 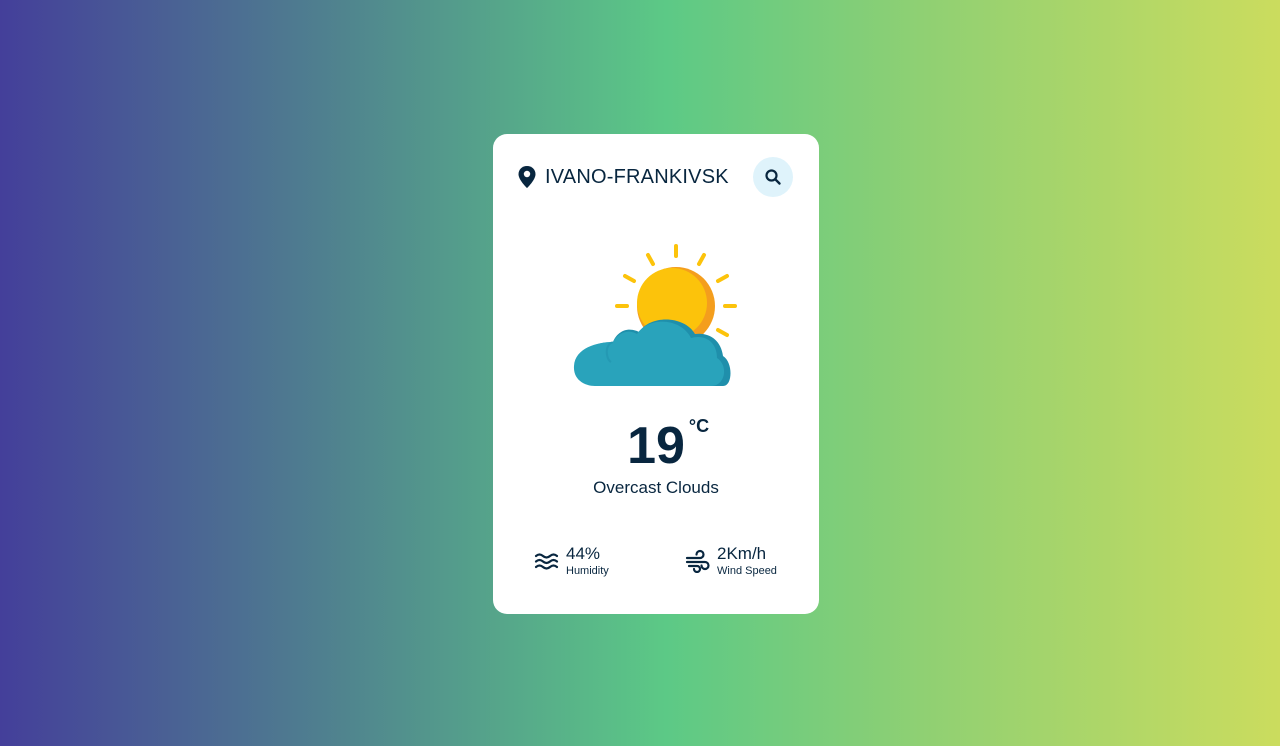 I want to click on city-name: IVANO-FRANKIVSK, so click(x=637, y=176).